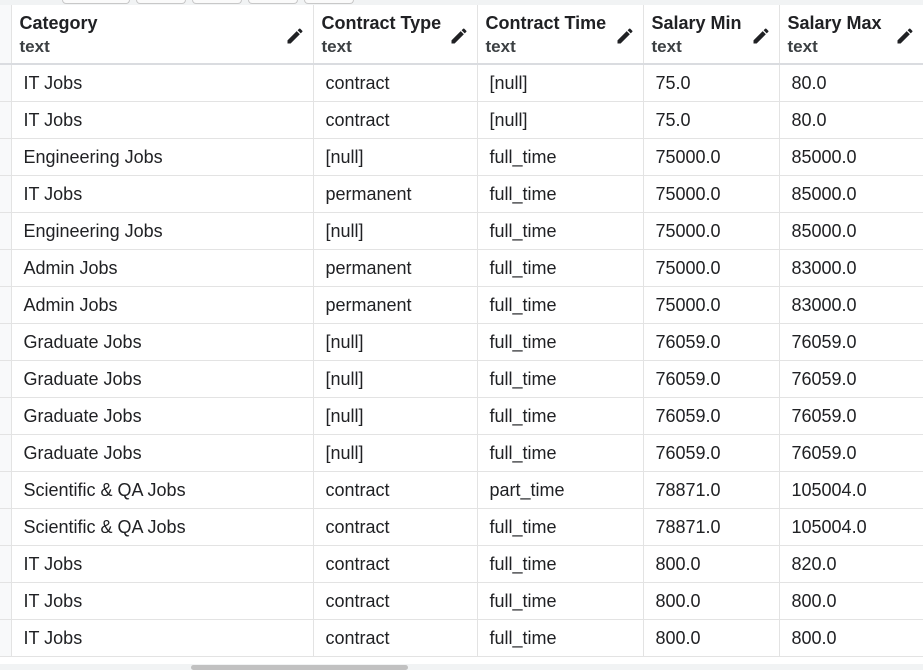 Image resolution: width=923 pixels, height=670 pixels. What do you see at coordinates (560, 490) in the screenshot?
I see `table-cell: part_time` at bounding box center [560, 490].